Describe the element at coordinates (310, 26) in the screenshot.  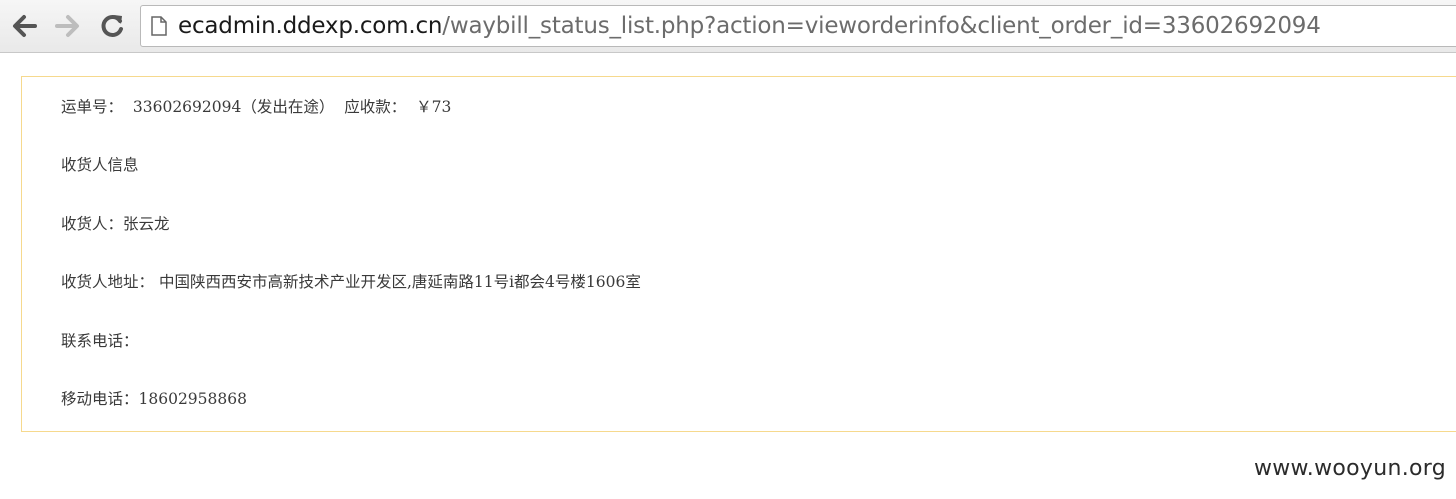
I see `url-host: ecadmin.ddexp.com.cn` at that location.